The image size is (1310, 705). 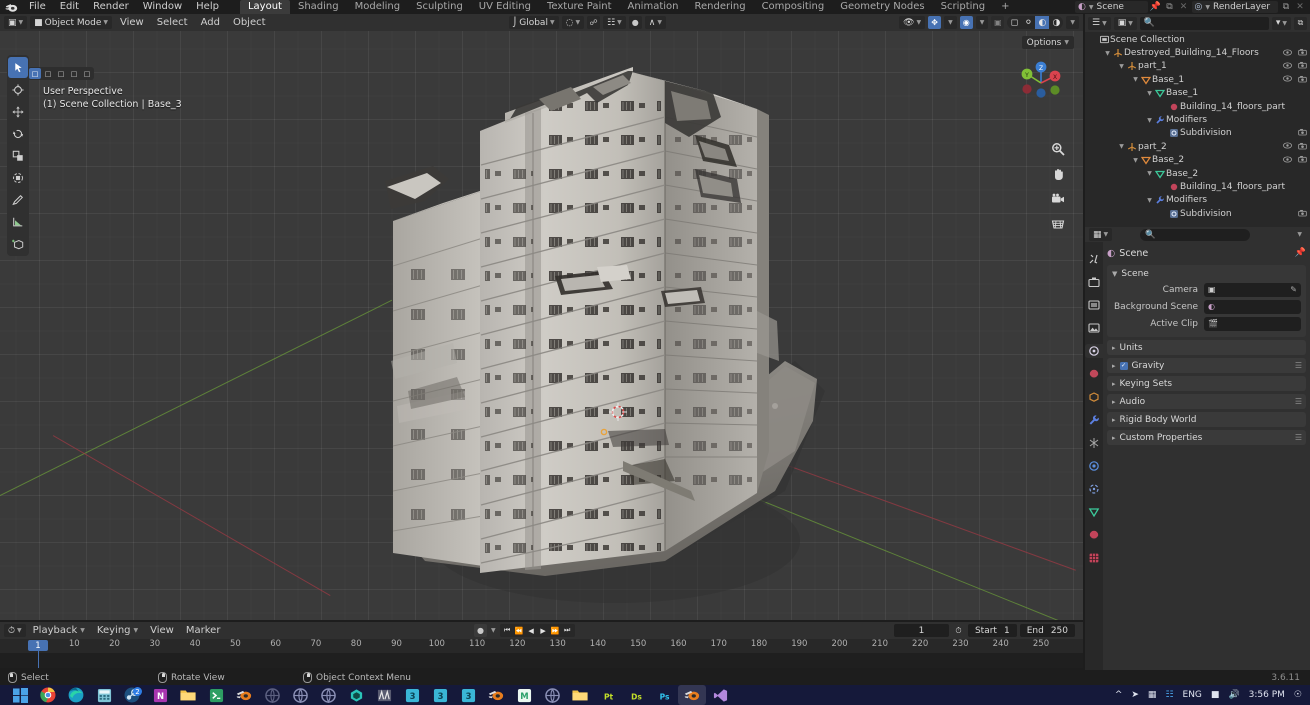 I want to click on active-clip-field: 🎬, so click(x=1252, y=323).